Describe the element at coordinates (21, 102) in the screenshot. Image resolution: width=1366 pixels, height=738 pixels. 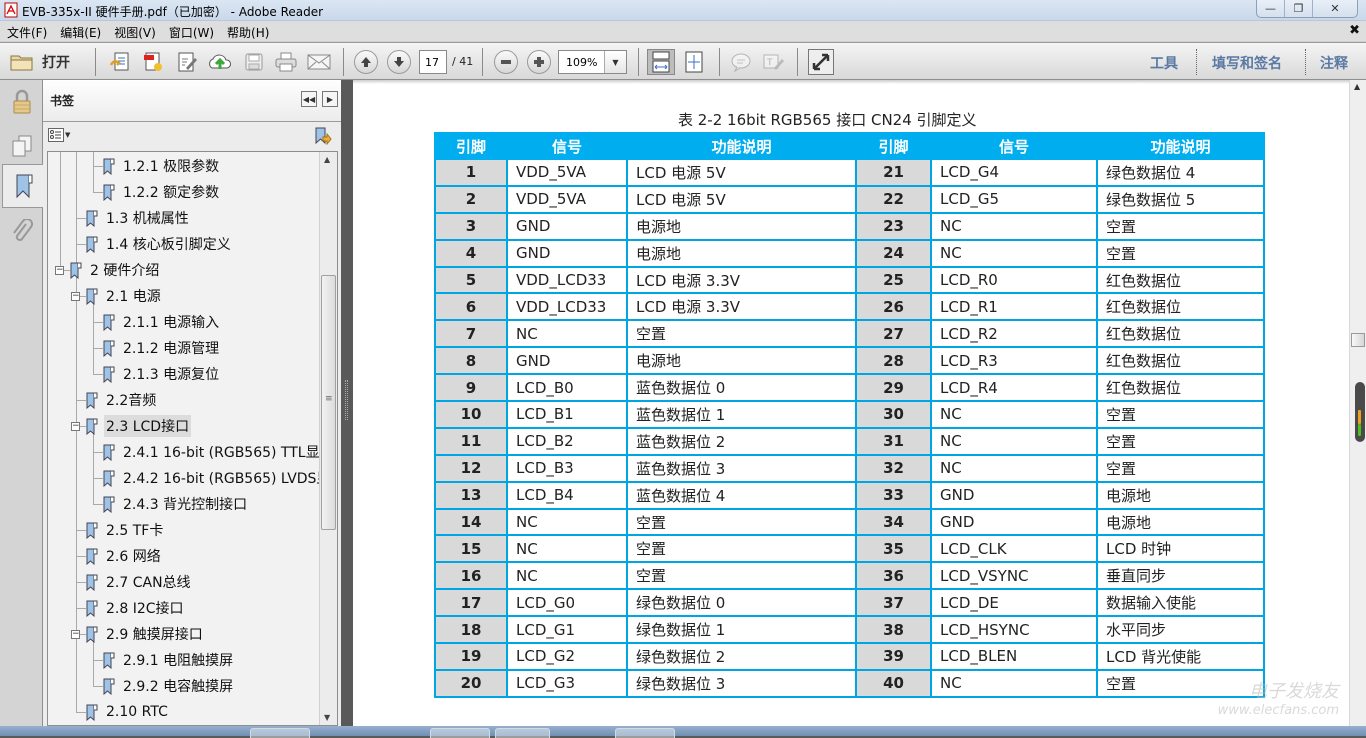
I see `security-tab` at that location.